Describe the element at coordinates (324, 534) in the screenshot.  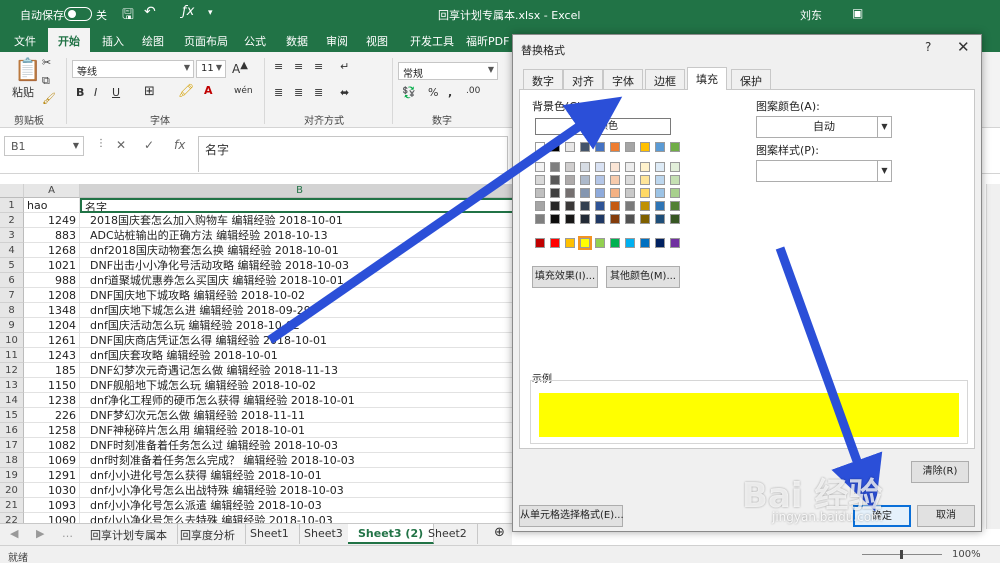
I see `sheet-tab-4: Sheet3` at that location.